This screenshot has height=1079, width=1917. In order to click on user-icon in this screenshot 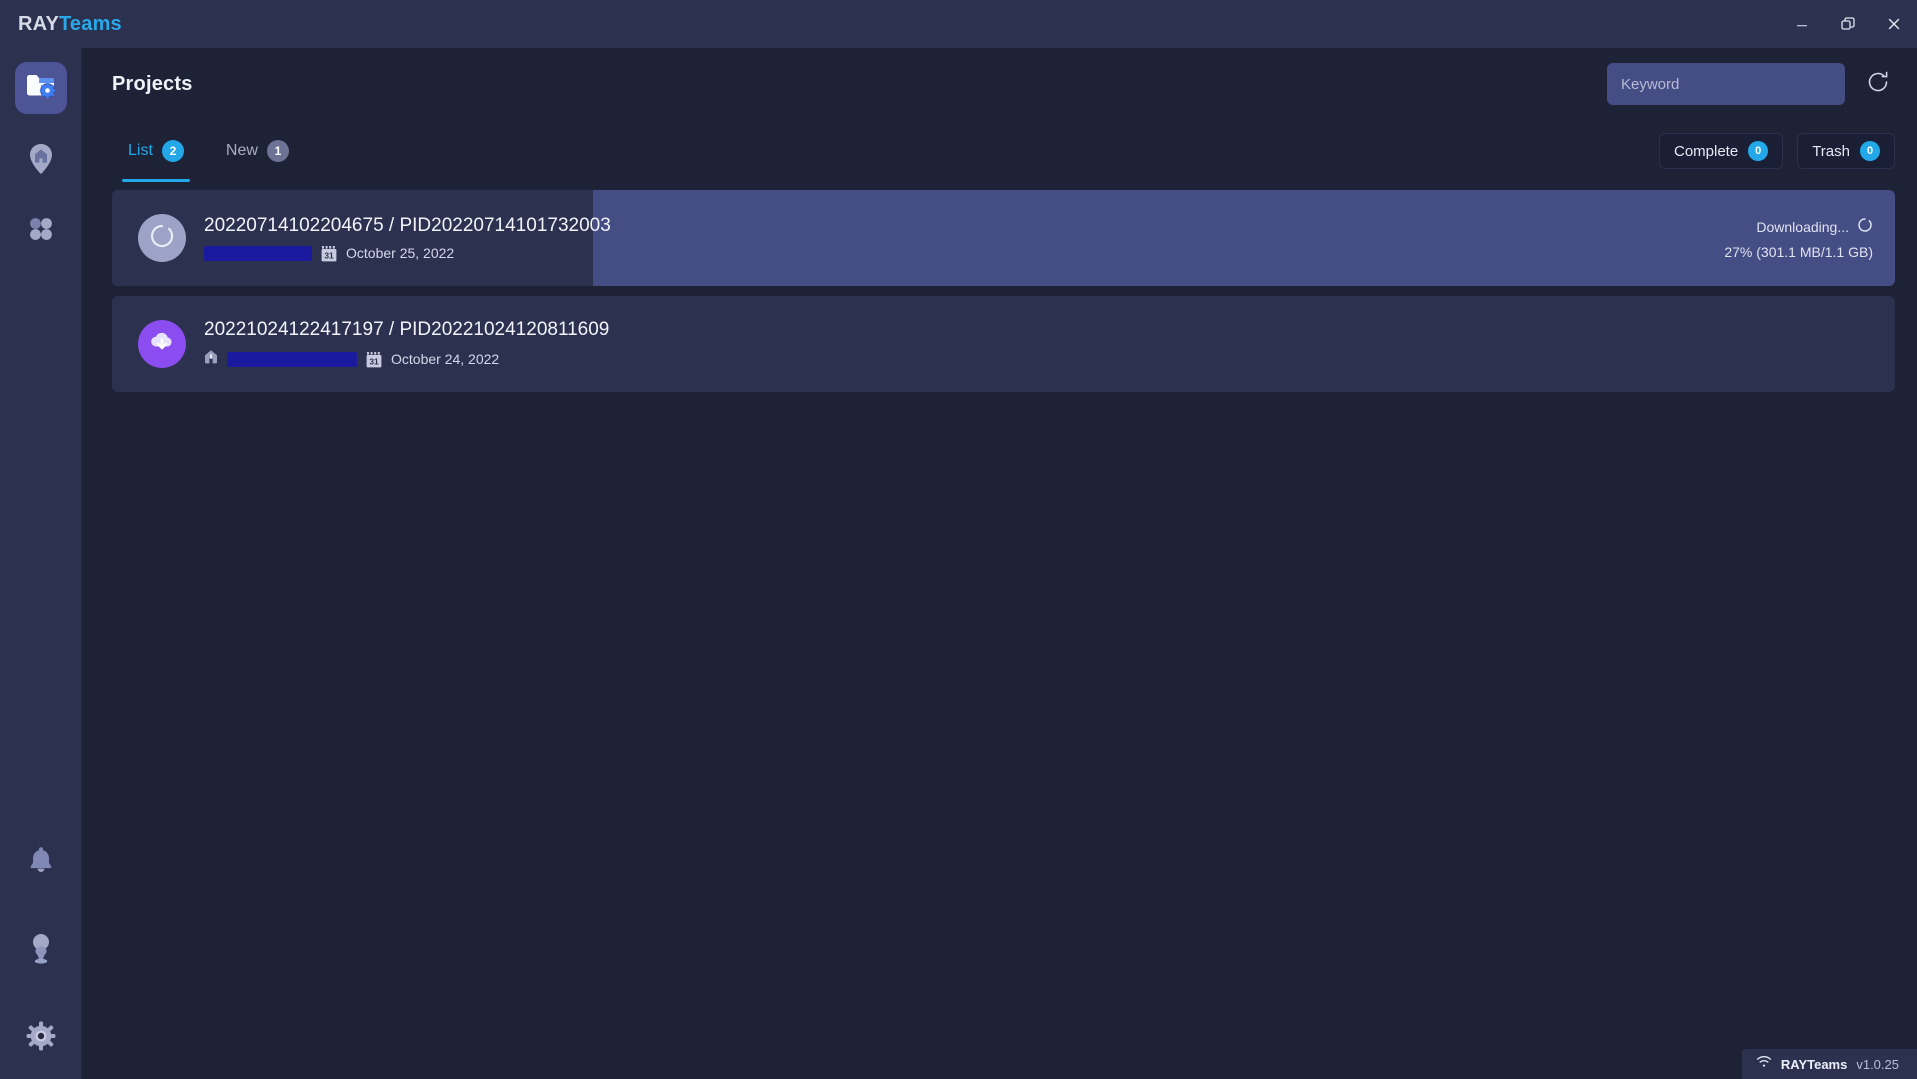, I will do `click(41, 950)`.